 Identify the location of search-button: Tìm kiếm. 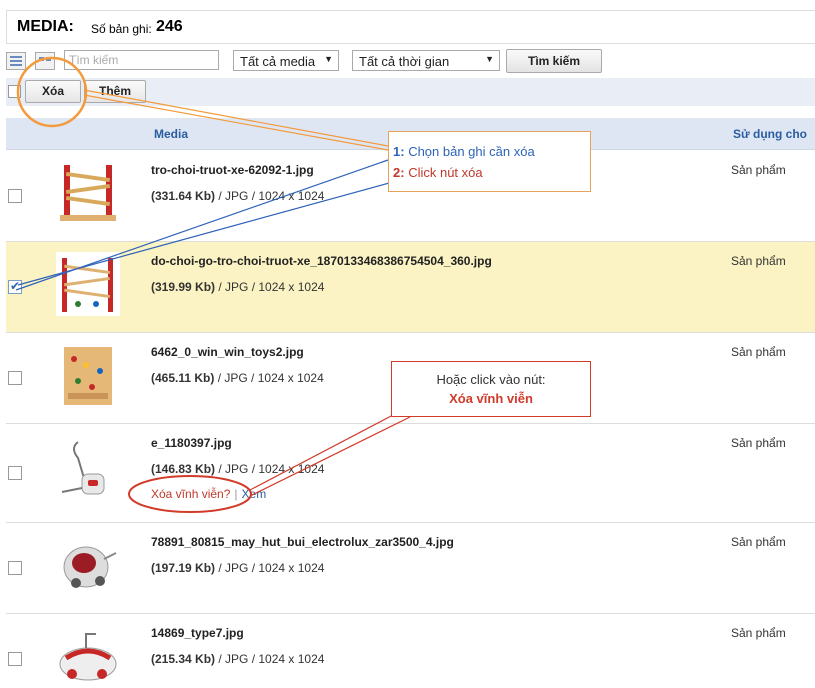
(554, 61).